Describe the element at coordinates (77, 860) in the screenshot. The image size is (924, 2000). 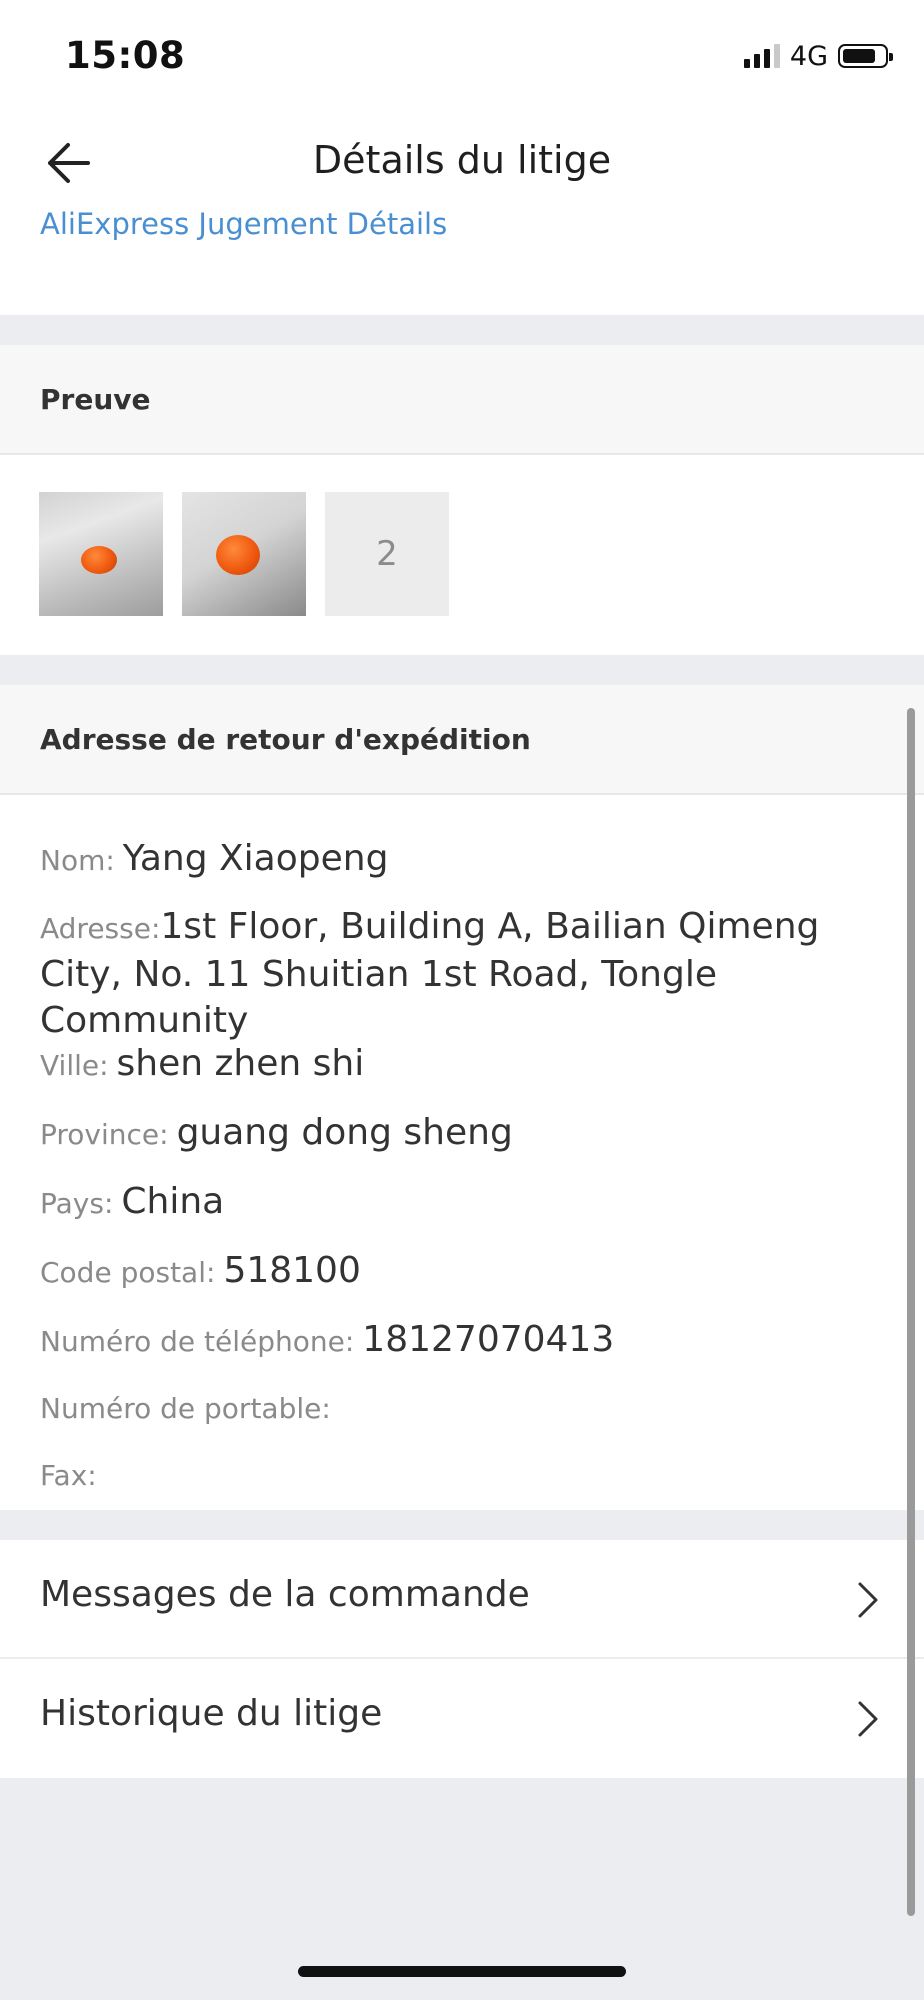
I see `name-label: Nom:` at that location.